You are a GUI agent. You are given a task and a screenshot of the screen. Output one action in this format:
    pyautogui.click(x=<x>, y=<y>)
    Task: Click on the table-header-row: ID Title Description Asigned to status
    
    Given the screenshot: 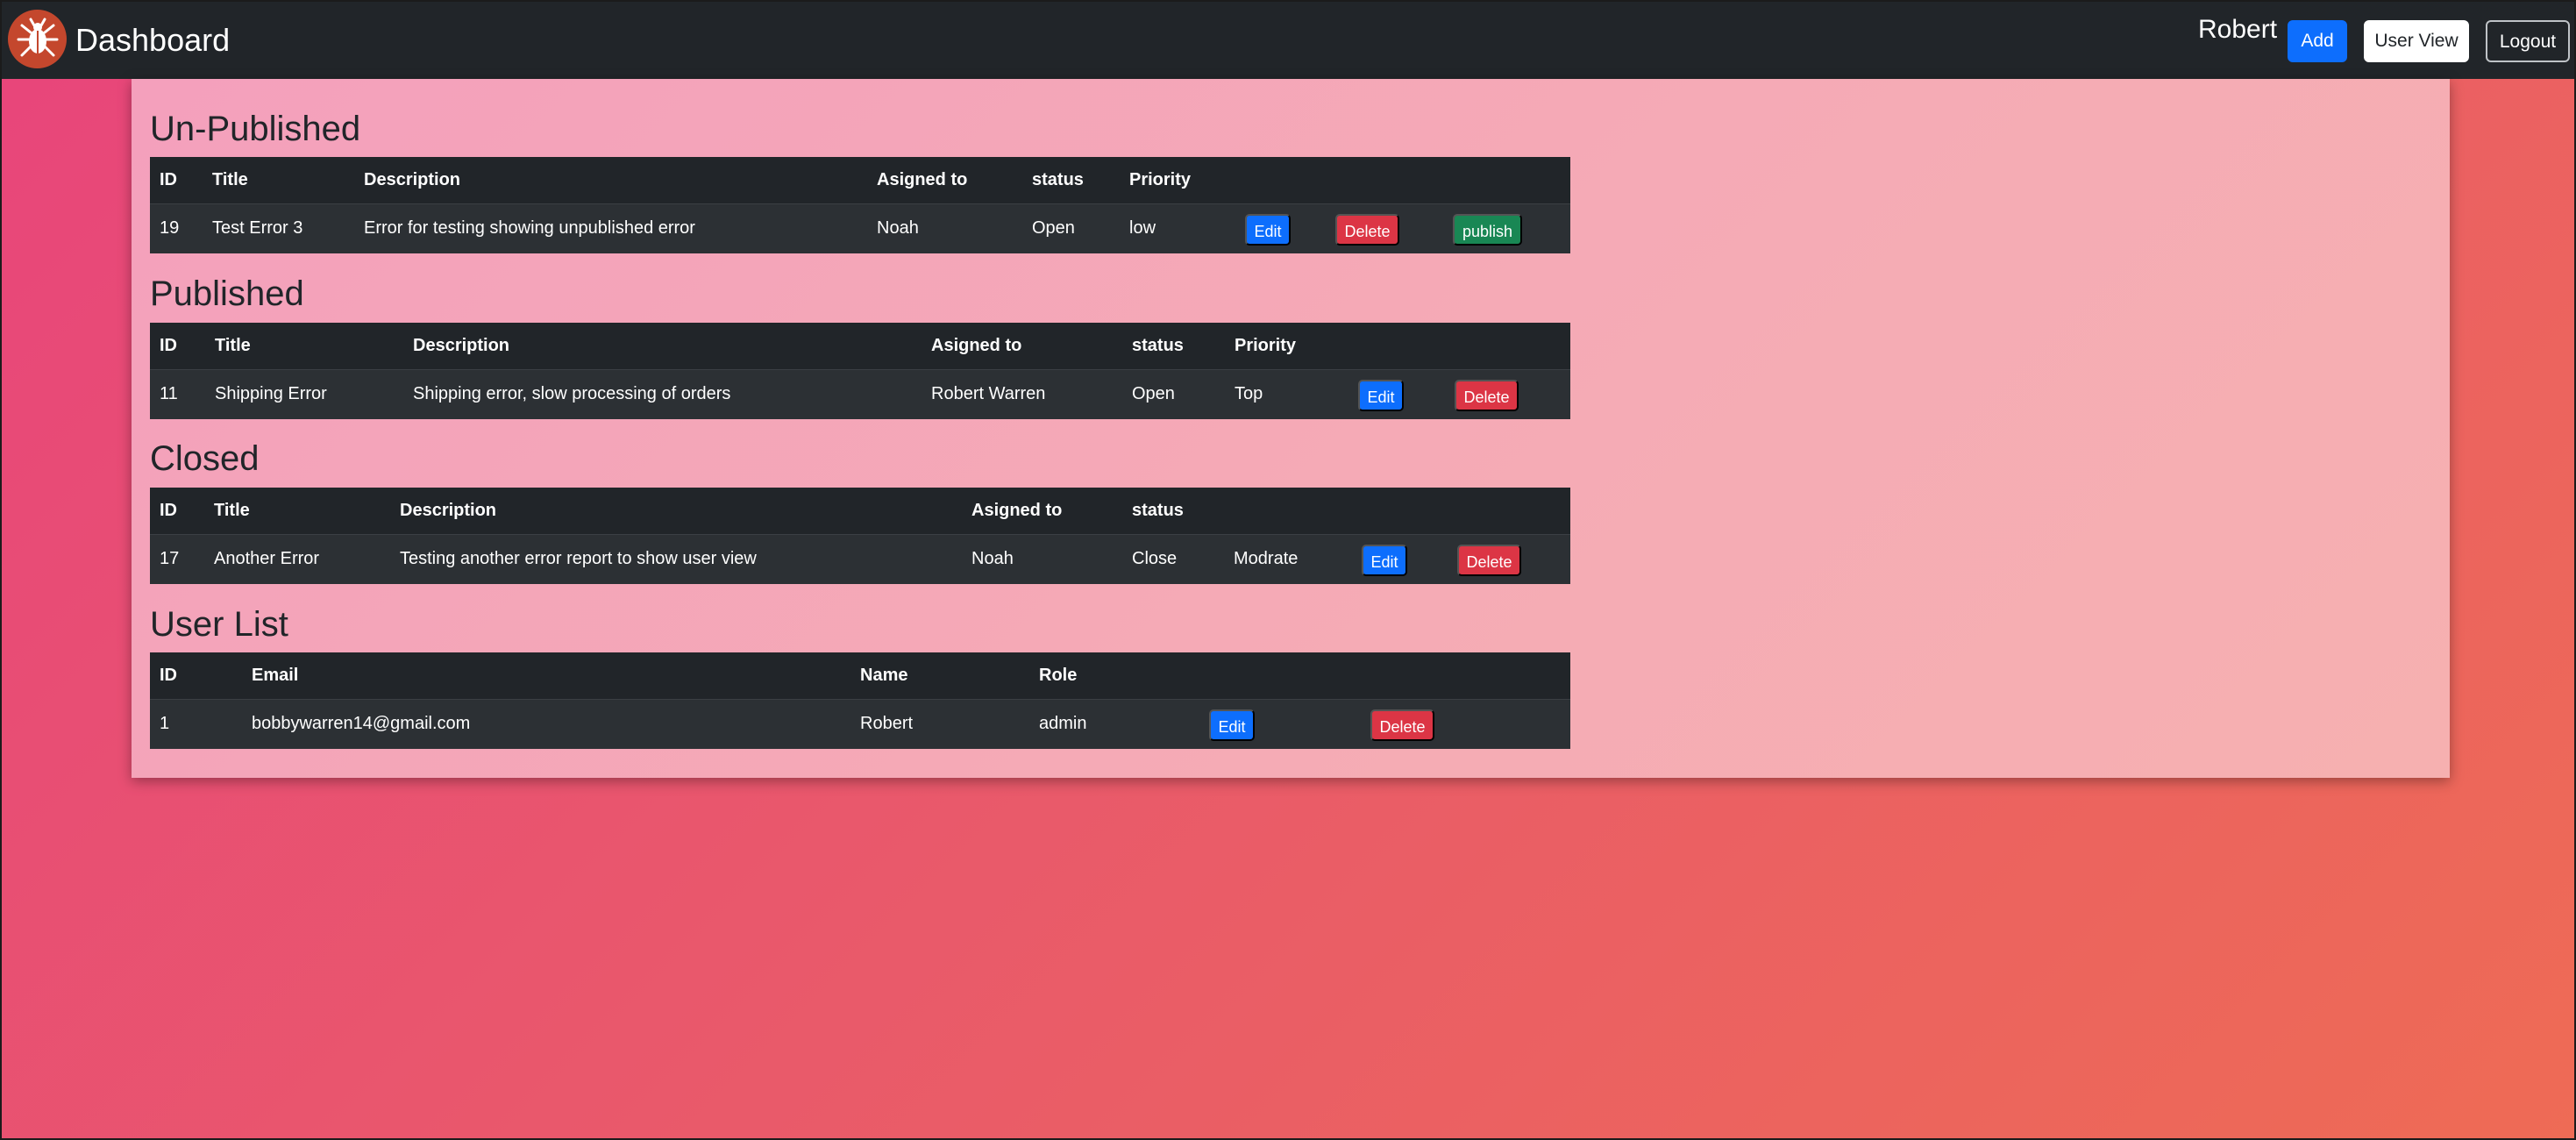 What is the action you would take?
    pyautogui.click(x=860, y=511)
    